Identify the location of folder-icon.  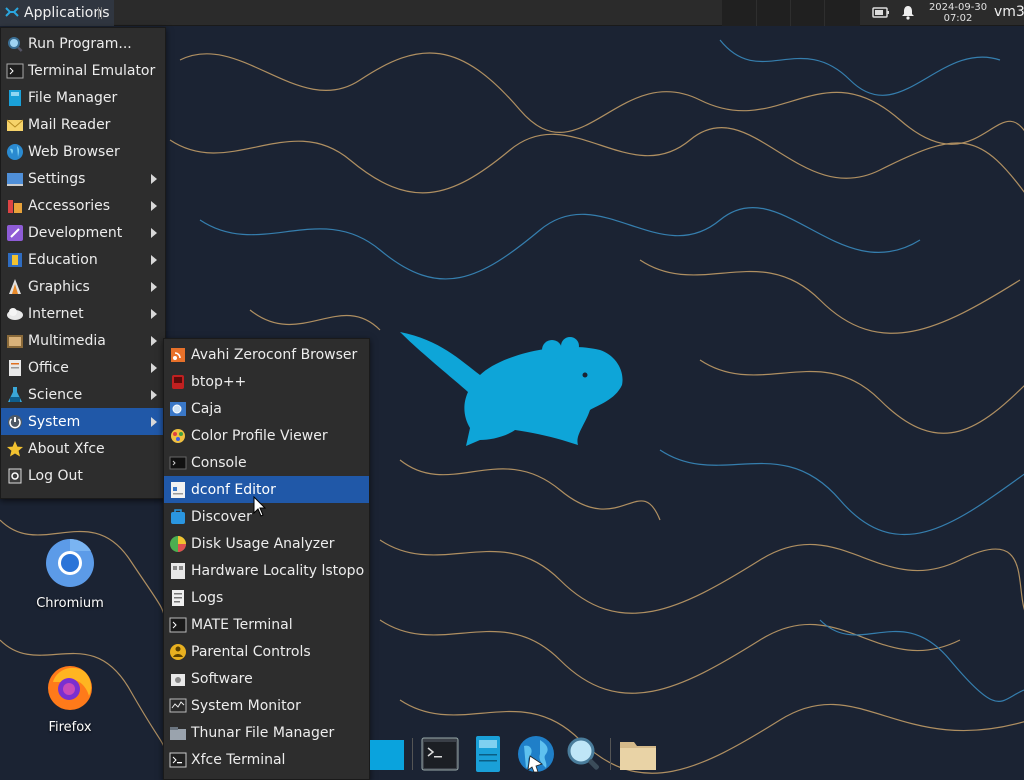
(638, 756).